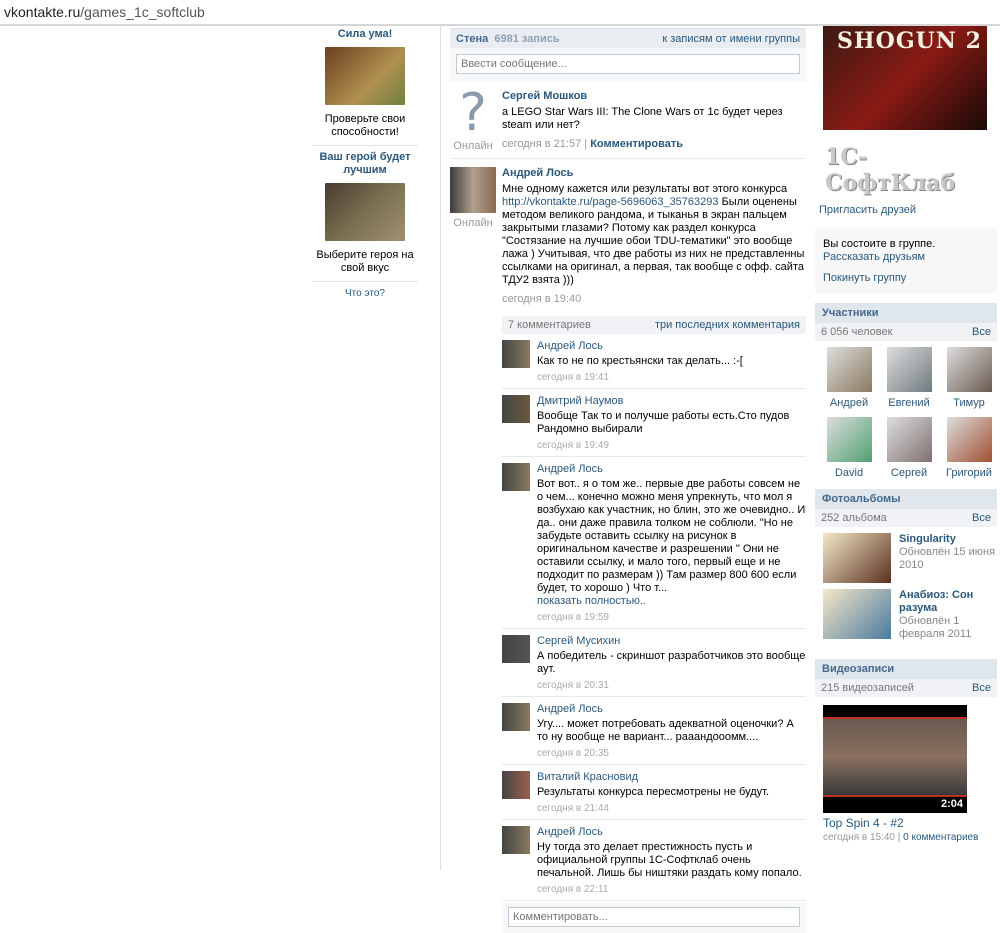  I want to click on wall-count: 6981 запись, so click(527, 38).